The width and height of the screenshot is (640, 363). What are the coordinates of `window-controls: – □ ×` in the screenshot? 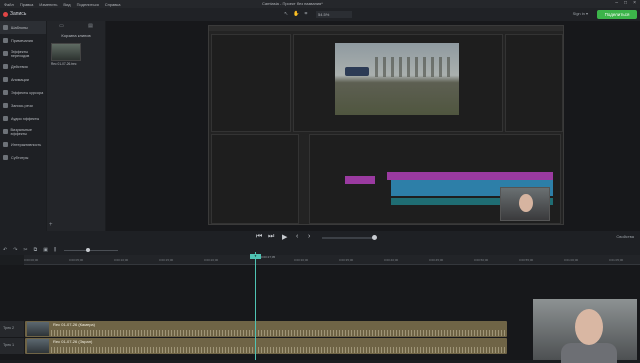 It's located at (625, 3).